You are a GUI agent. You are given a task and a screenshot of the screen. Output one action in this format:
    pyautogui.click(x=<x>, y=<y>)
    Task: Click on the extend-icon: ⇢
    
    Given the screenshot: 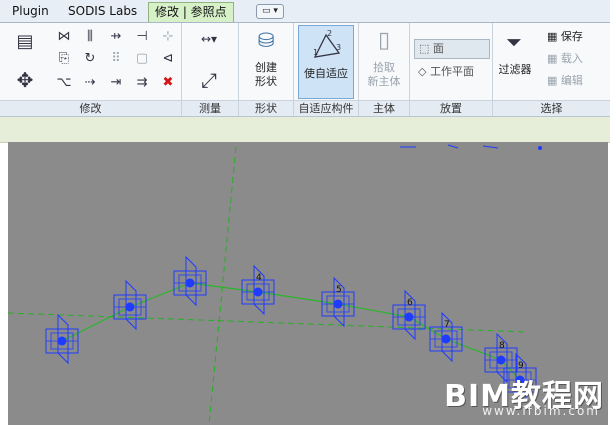 What is the action you would take?
    pyautogui.click(x=90, y=83)
    